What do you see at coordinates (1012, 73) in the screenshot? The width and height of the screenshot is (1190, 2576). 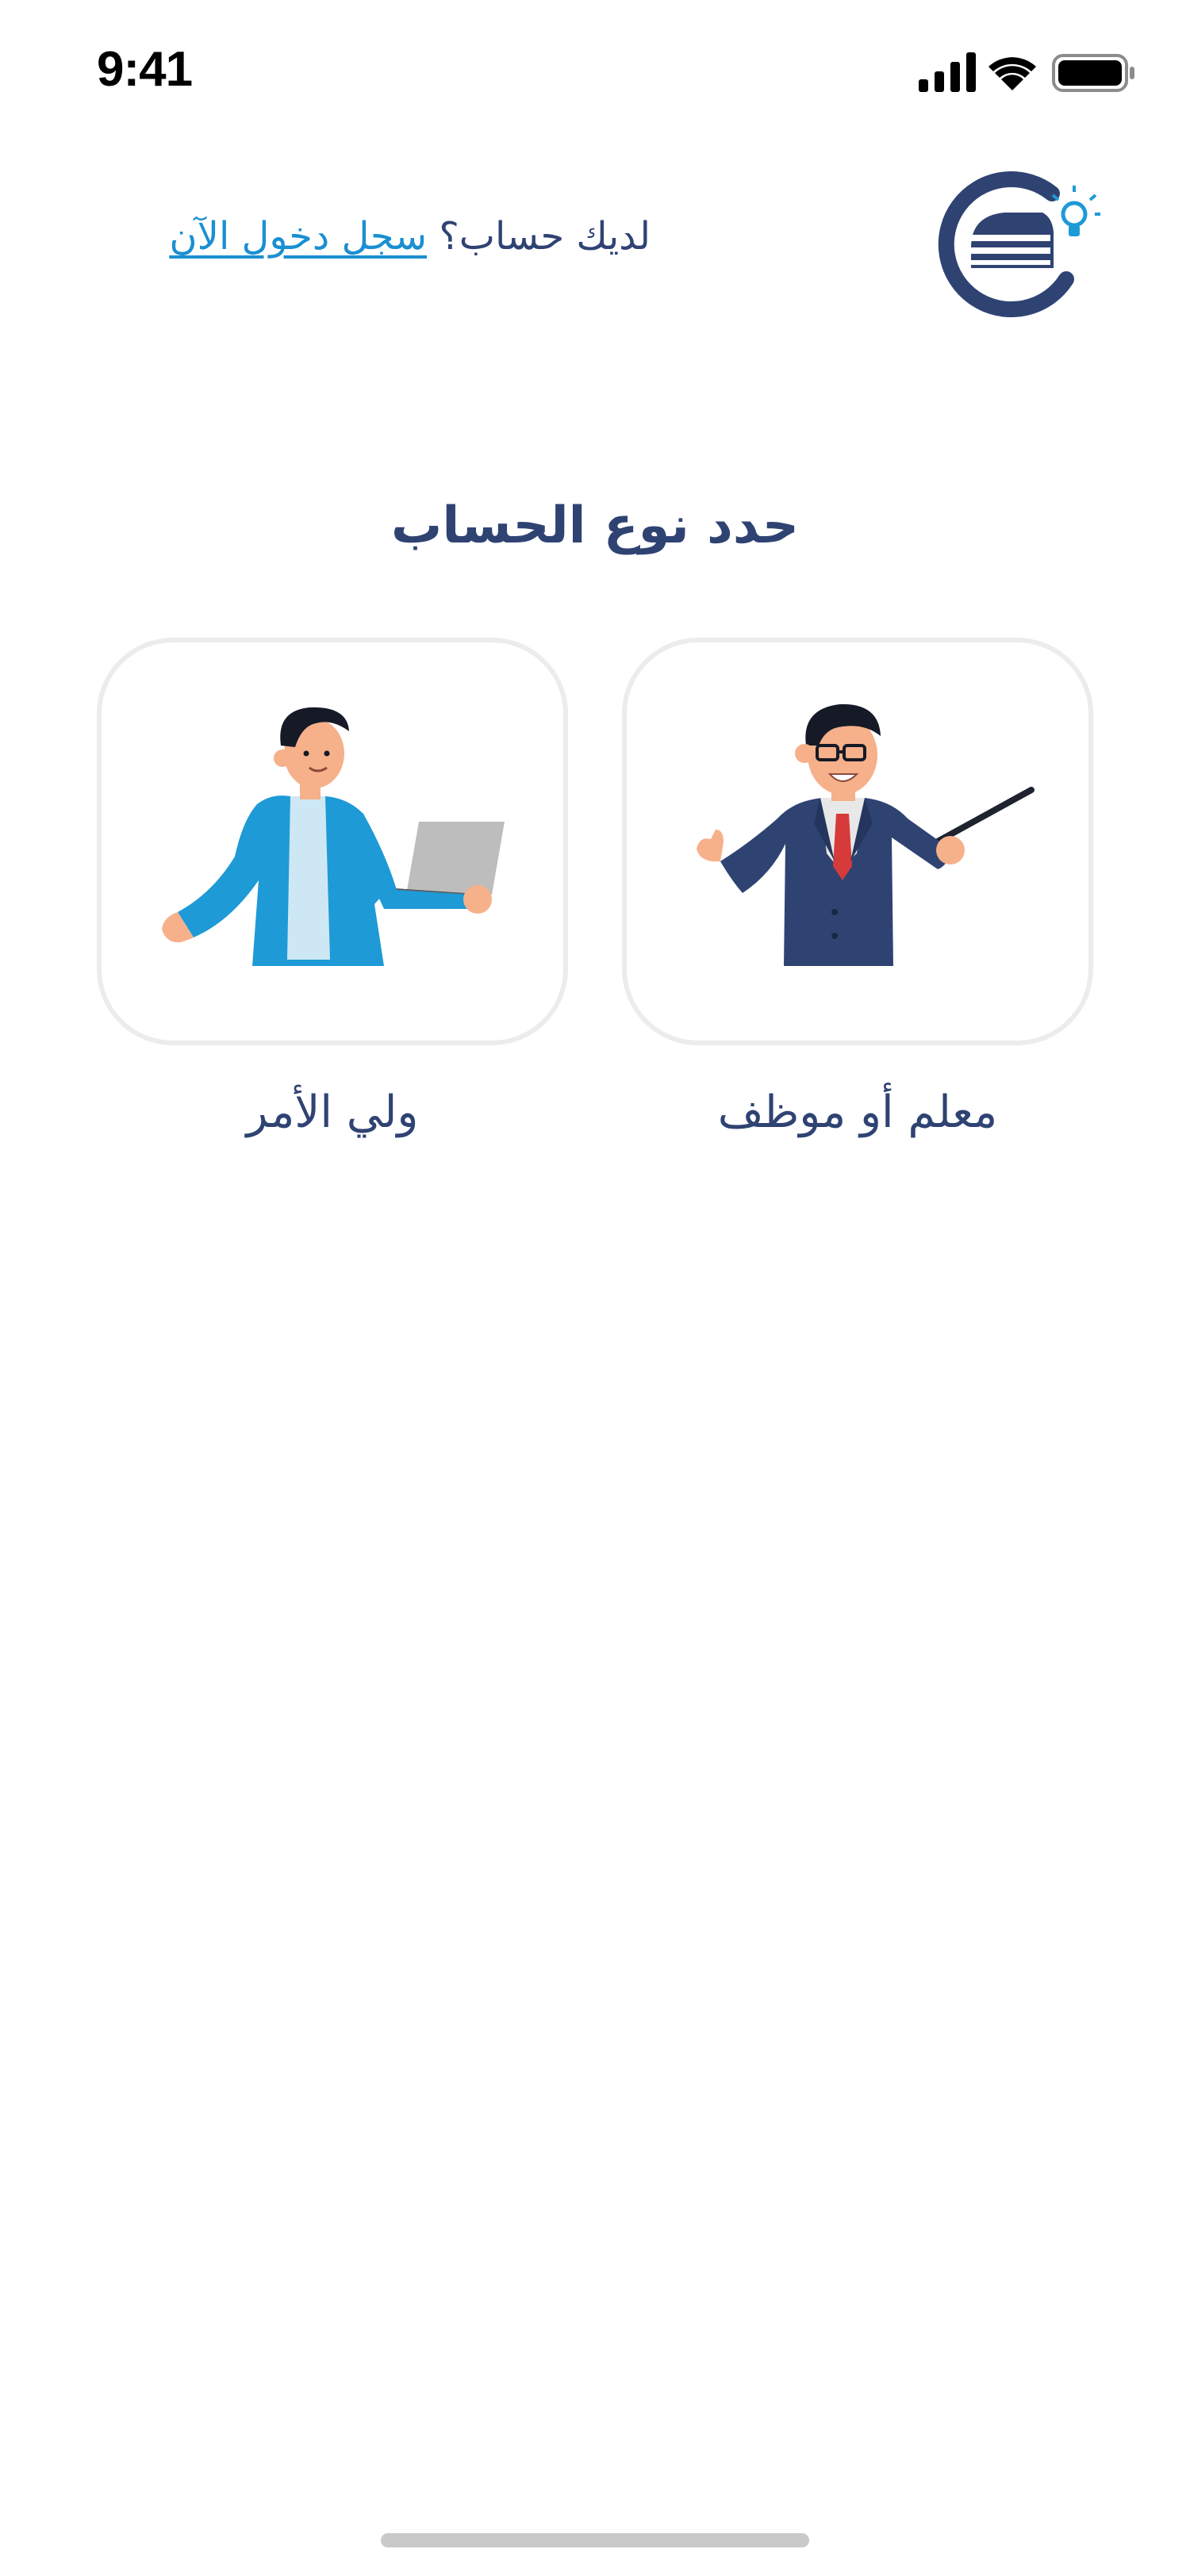 I see `wifi-icon` at bounding box center [1012, 73].